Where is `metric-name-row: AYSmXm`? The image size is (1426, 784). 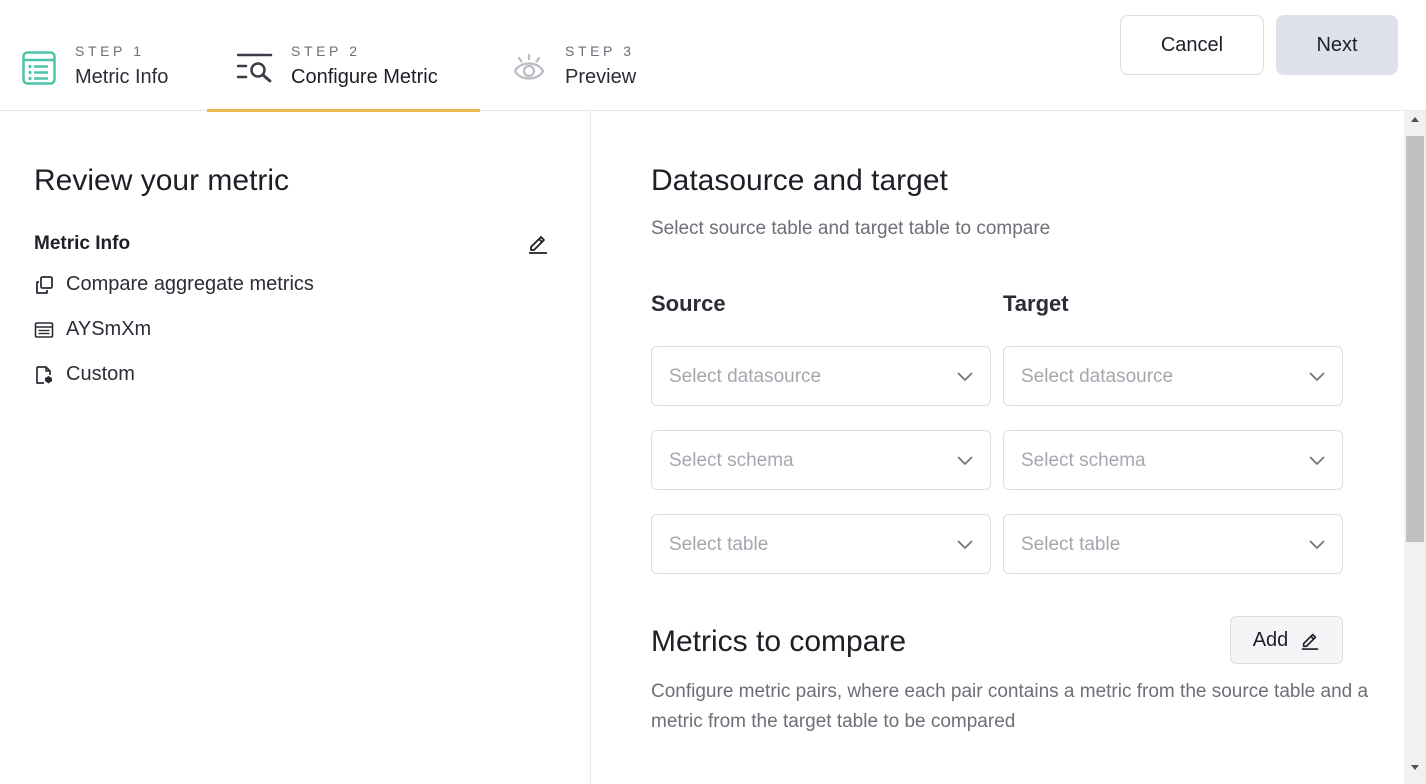
metric-name-row: AYSmXm is located at coordinates (92, 329).